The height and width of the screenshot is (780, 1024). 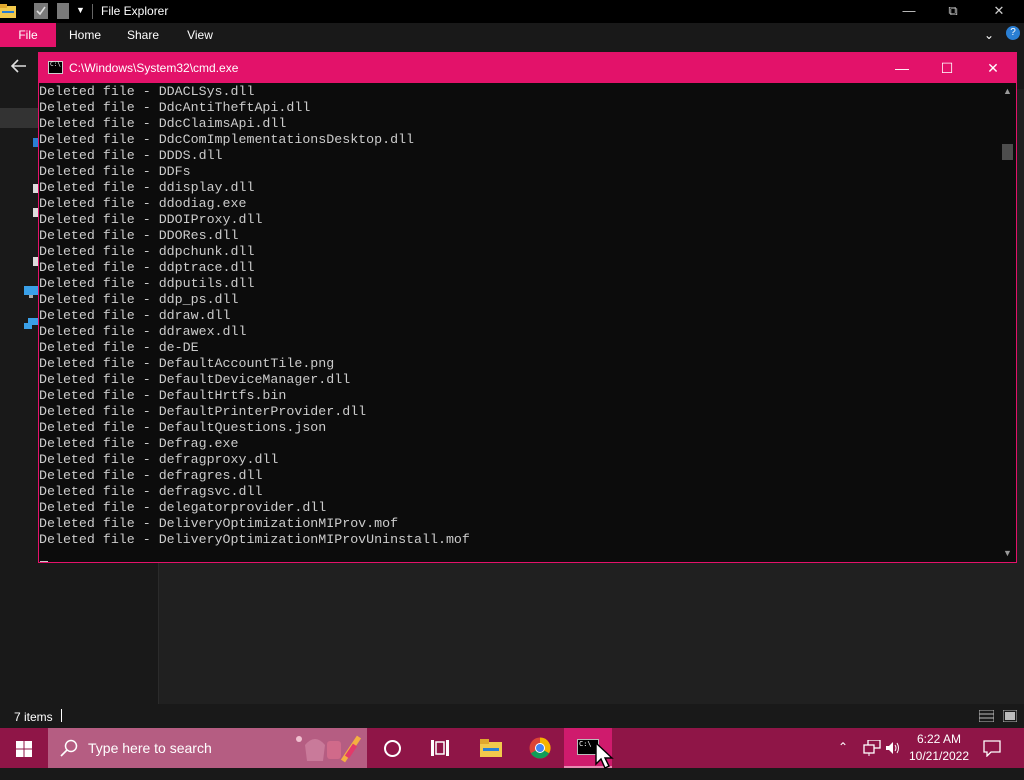 I want to click on chrome-icon, so click(x=540, y=748).